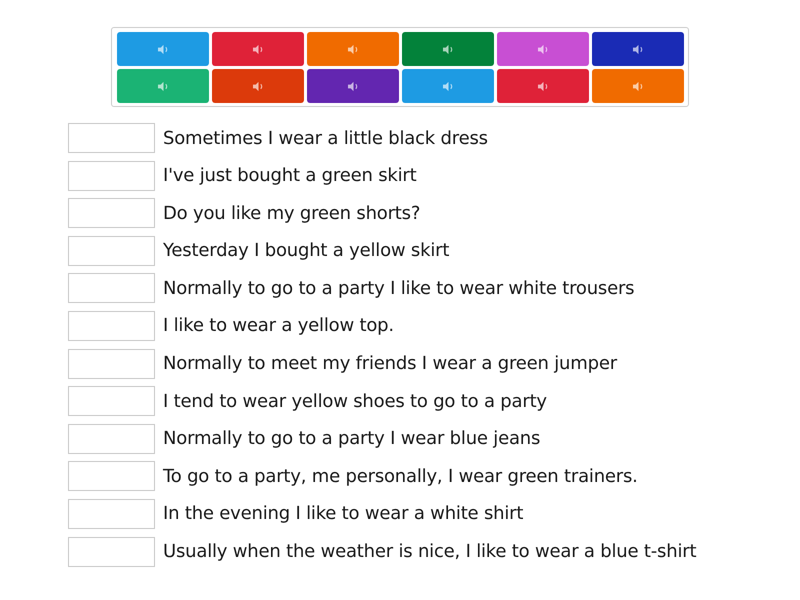 The width and height of the screenshot is (800, 600). Describe the element at coordinates (351, 439) in the screenshot. I see `sentence: Normally to go to a party I wear blue jeans` at that location.